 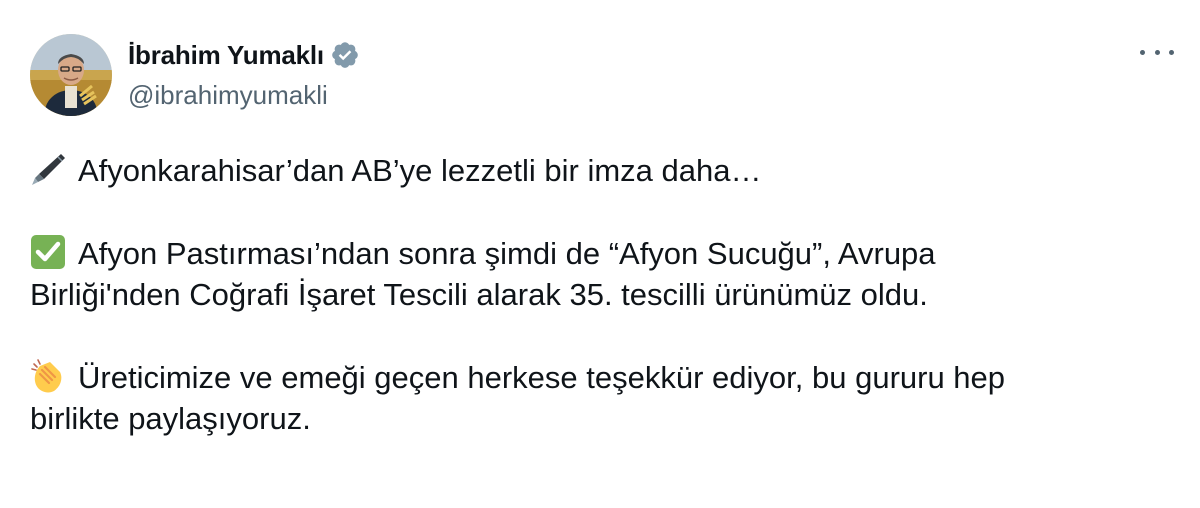 What do you see at coordinates (228, 95) in the screenshot?
I see `author-handle: @ibrahimyumakli` at bounding box center [228, 95].